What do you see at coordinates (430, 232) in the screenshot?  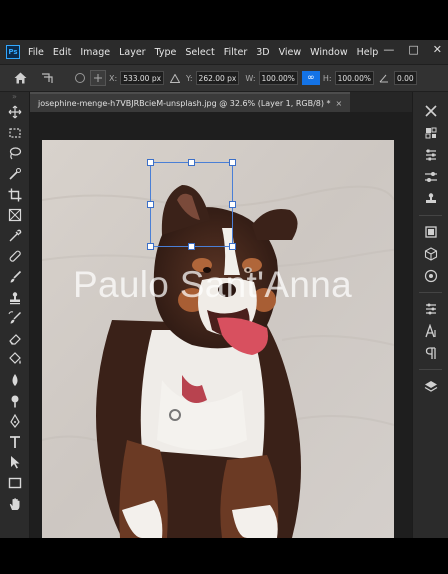 I see `libraries-icon` at bounding box center [430, 232].